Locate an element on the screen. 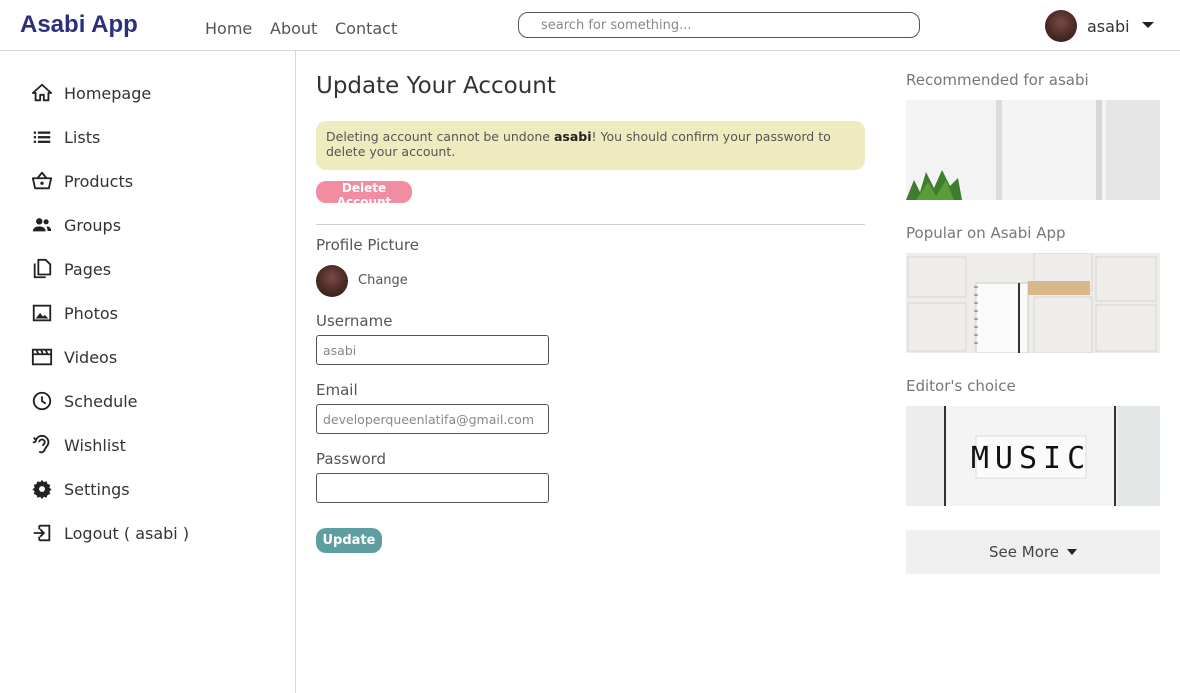 The width and height of the screenshot is (1180, 693). sidebar-item-logout: Logout ( asabi ) is located at coordinates (109, 533).